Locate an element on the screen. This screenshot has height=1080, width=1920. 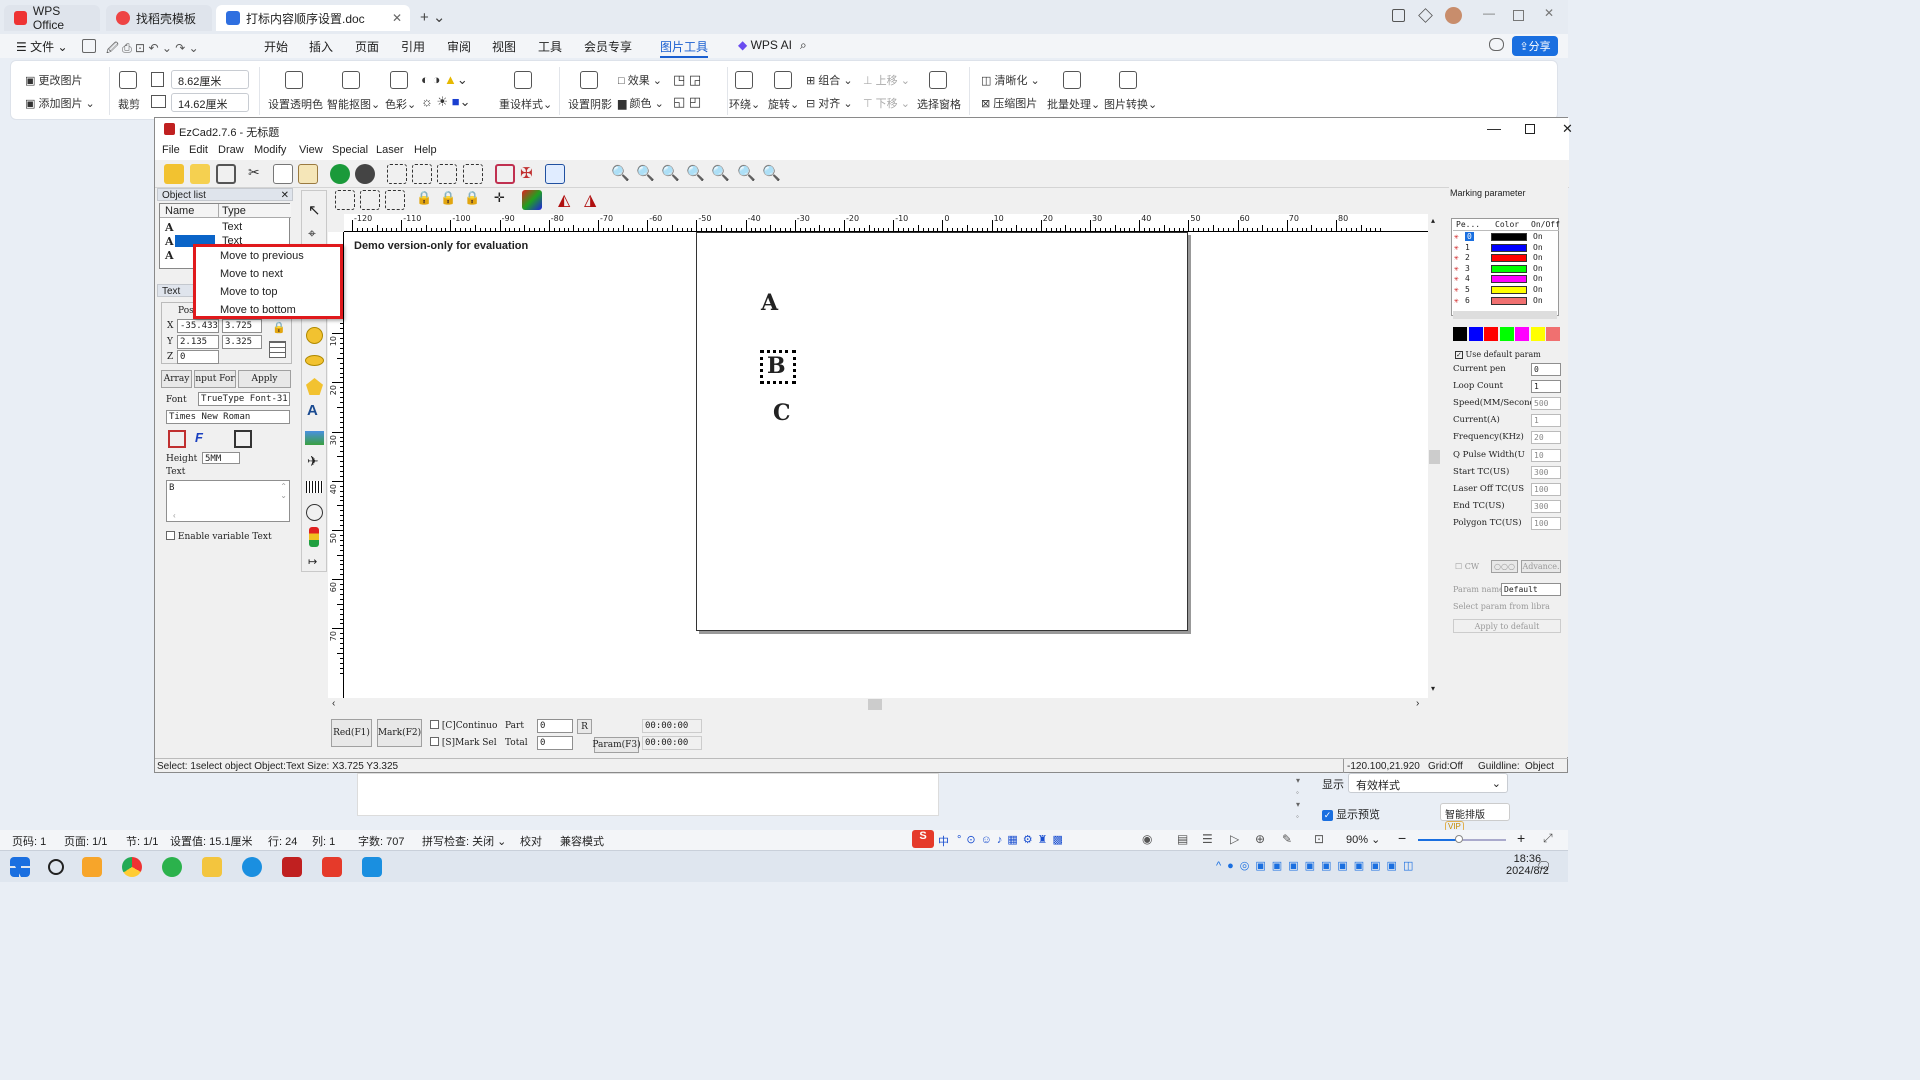
menu-insert: 插入 is located at coordinates (321, 46).